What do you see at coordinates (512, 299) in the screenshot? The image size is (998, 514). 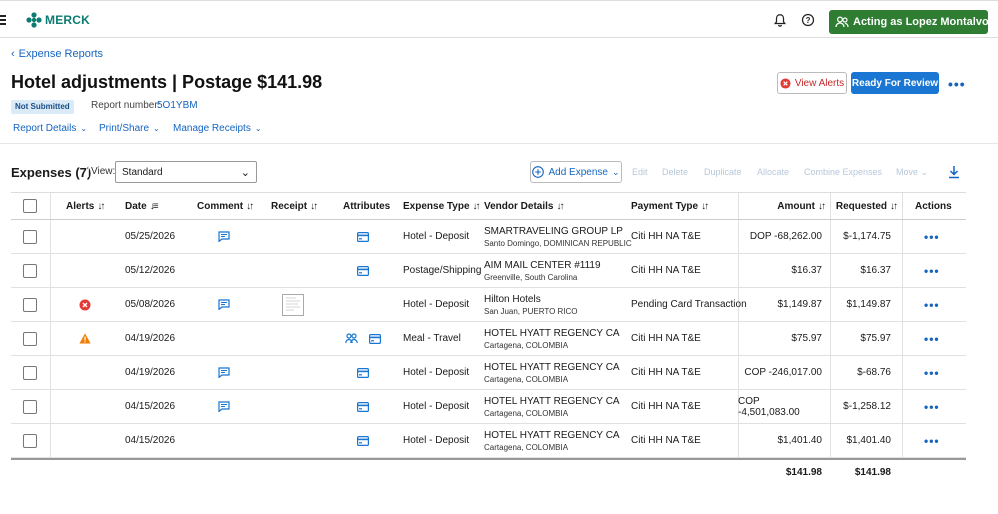 I see `row-vendor-name: Hilton Hotels` at bounding box center [512, 299].